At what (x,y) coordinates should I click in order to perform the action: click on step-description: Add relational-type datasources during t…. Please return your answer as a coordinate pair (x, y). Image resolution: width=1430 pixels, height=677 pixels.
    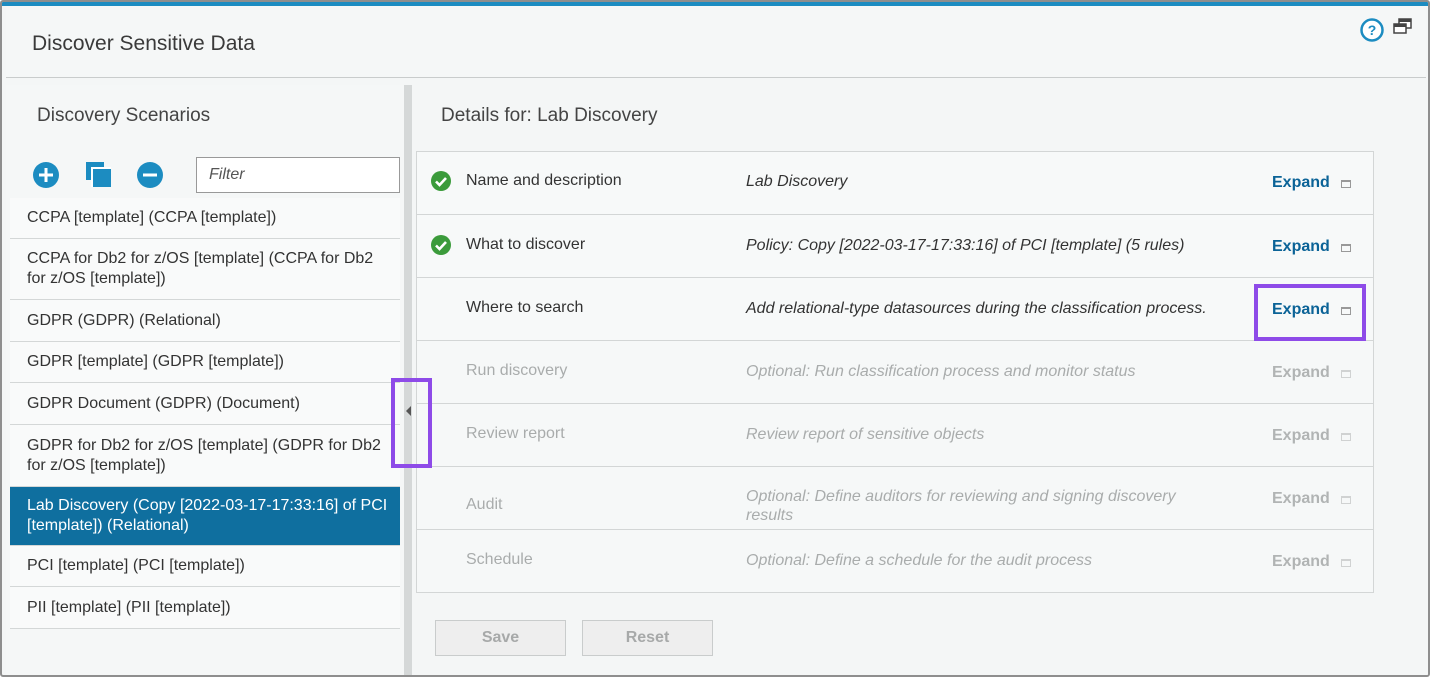
    Looking at the image, I should click on (976, 308).